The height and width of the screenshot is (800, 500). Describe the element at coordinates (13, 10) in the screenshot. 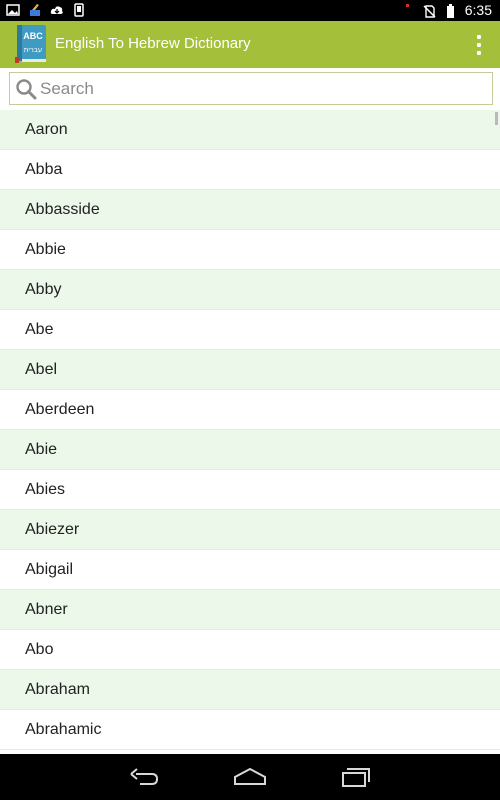

I see `gallery-icon` at that location.